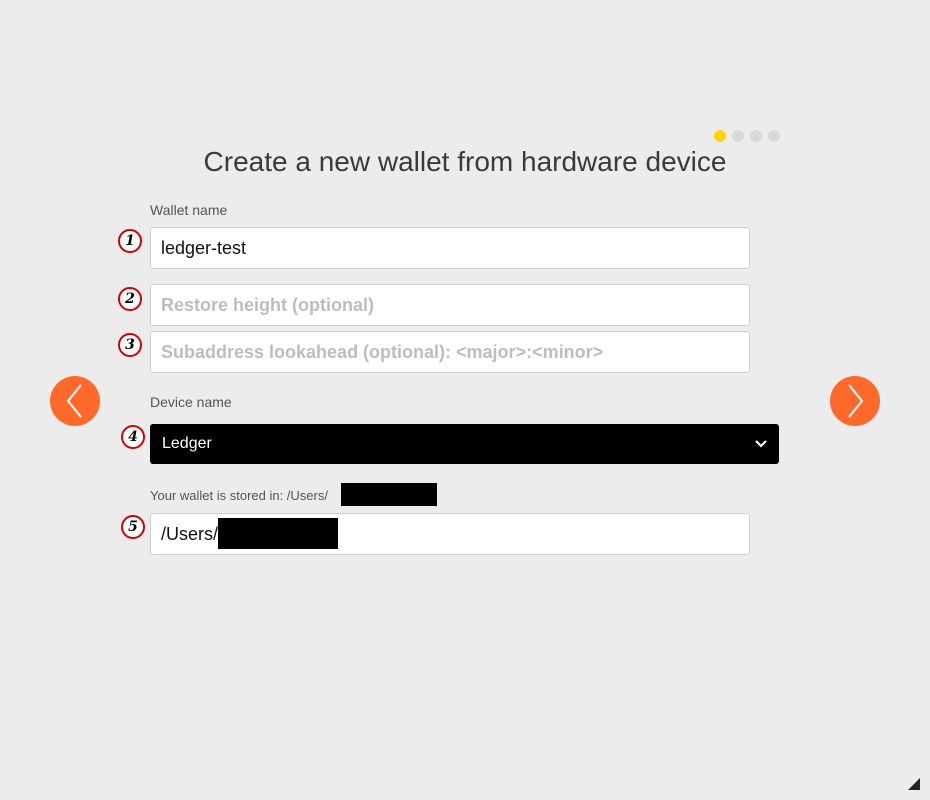 This screenshot has width=930, height=800. I want to click on resize-grip-icon, so click(914, 784).